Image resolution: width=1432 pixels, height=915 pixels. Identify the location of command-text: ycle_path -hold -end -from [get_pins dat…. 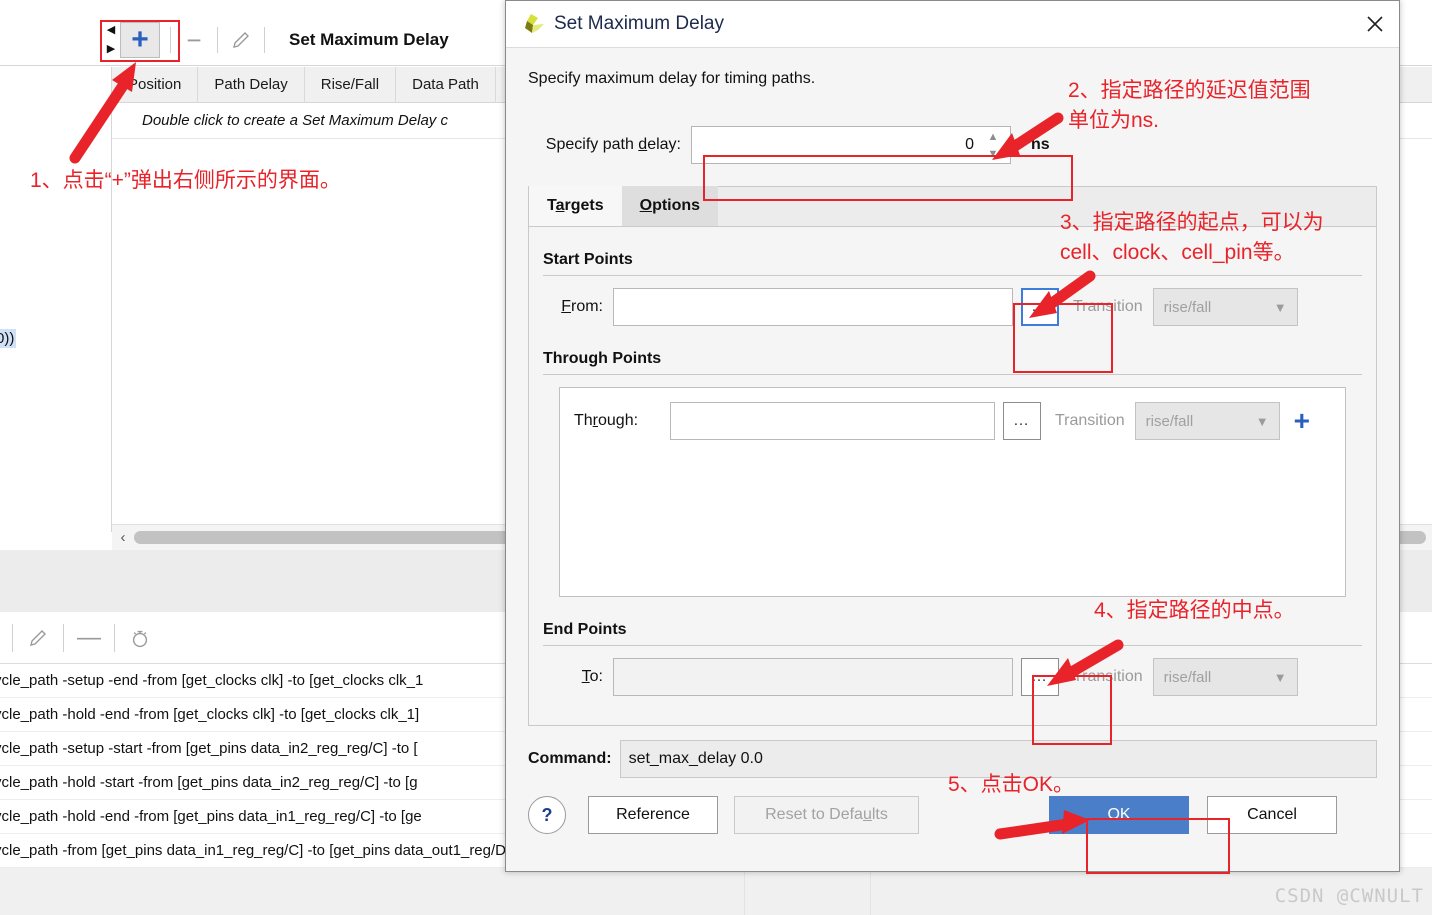
(211, 816).